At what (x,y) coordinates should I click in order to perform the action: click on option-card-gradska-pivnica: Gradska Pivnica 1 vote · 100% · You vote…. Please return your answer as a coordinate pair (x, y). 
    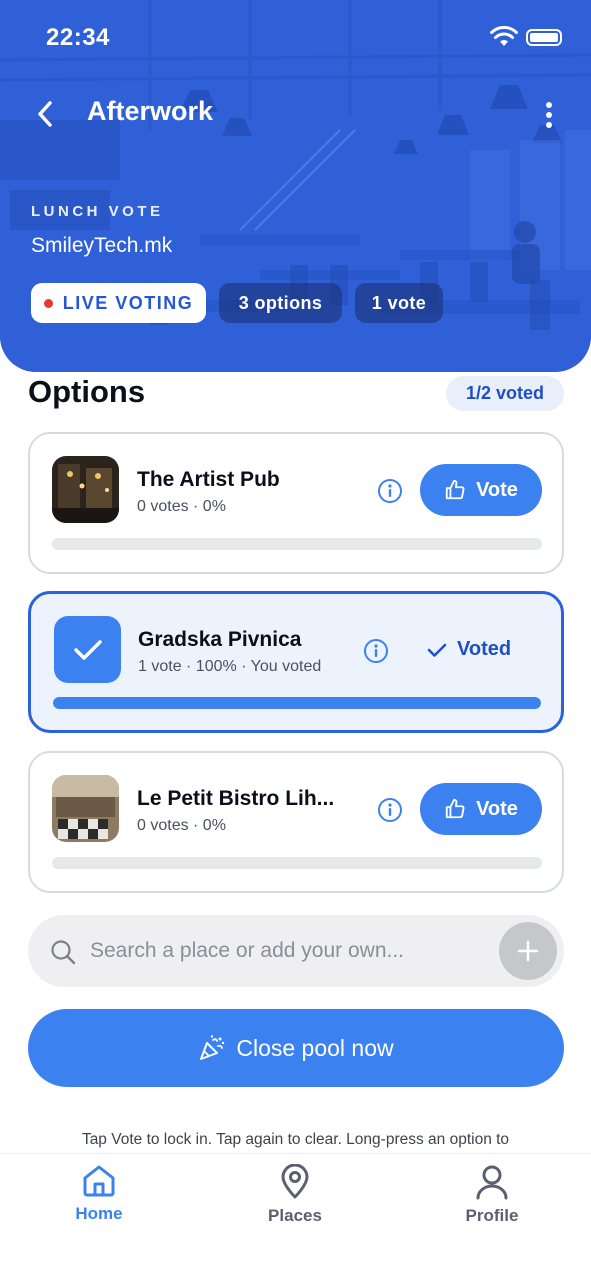
    Looking at the image, I should click on (296, 662).